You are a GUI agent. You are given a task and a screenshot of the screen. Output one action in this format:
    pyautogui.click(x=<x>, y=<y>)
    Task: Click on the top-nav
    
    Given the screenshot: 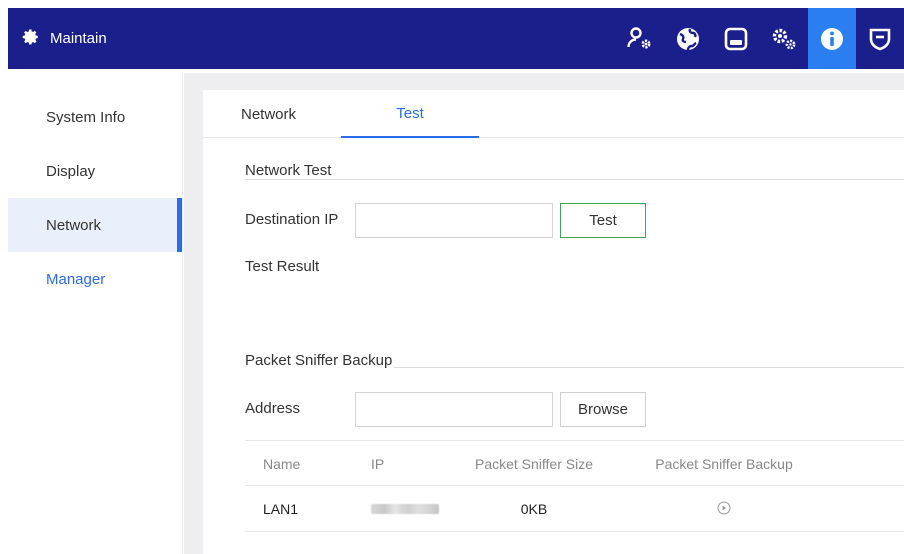 What is the action you would take?
    pyautogui.click(x=760, y=38)
    